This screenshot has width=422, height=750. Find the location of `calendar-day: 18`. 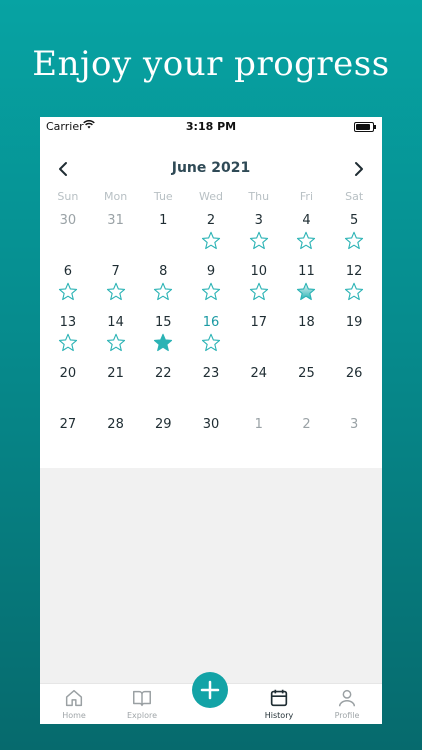

calendar-day: 18 is located at coordinates (307, 340).